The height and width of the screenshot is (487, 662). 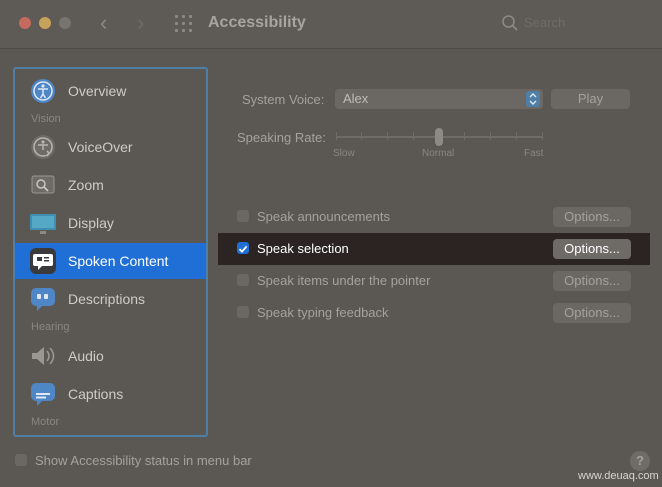 I want to click on sidebar-item-label: Spoken Content, so click(x=118, y=261).